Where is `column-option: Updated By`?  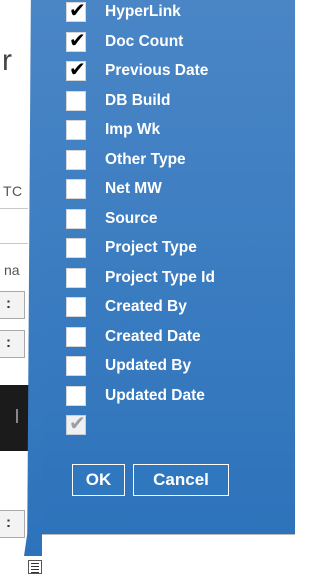 column-option: Updated By is located at coordinates (128, 366).